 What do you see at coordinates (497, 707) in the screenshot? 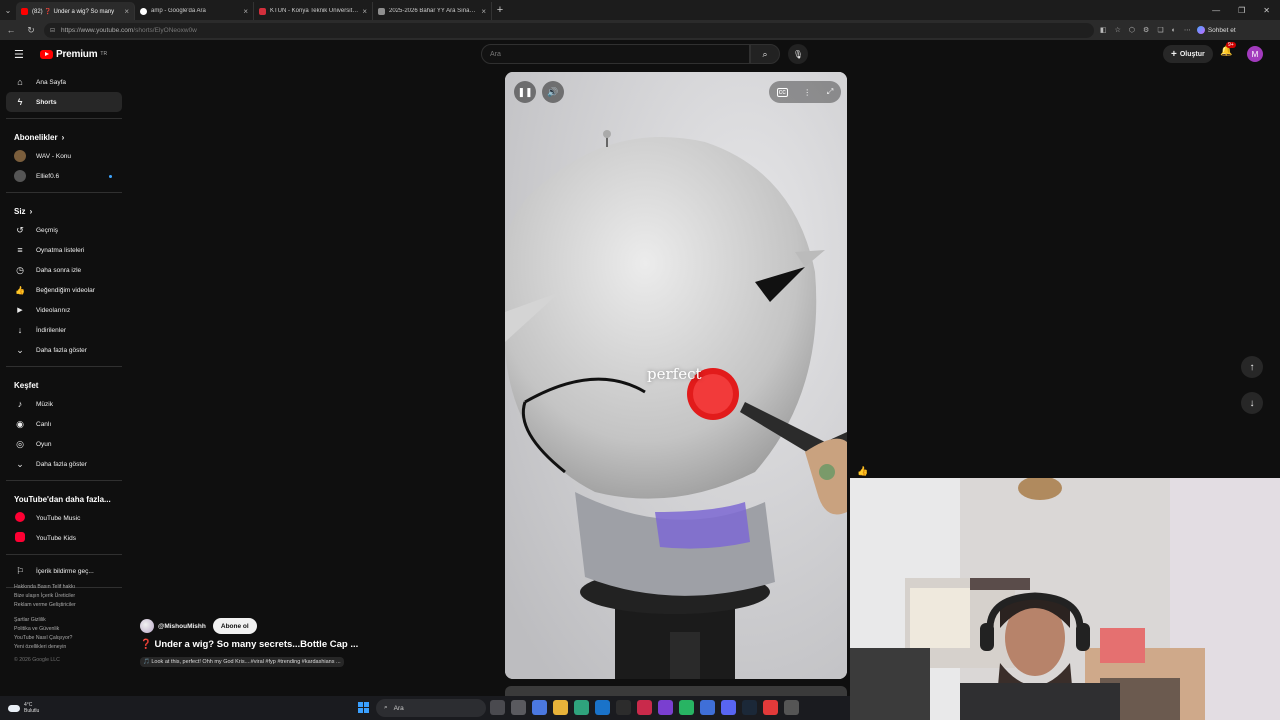
I see `task-view-icon` at bounding box center [497, 707].